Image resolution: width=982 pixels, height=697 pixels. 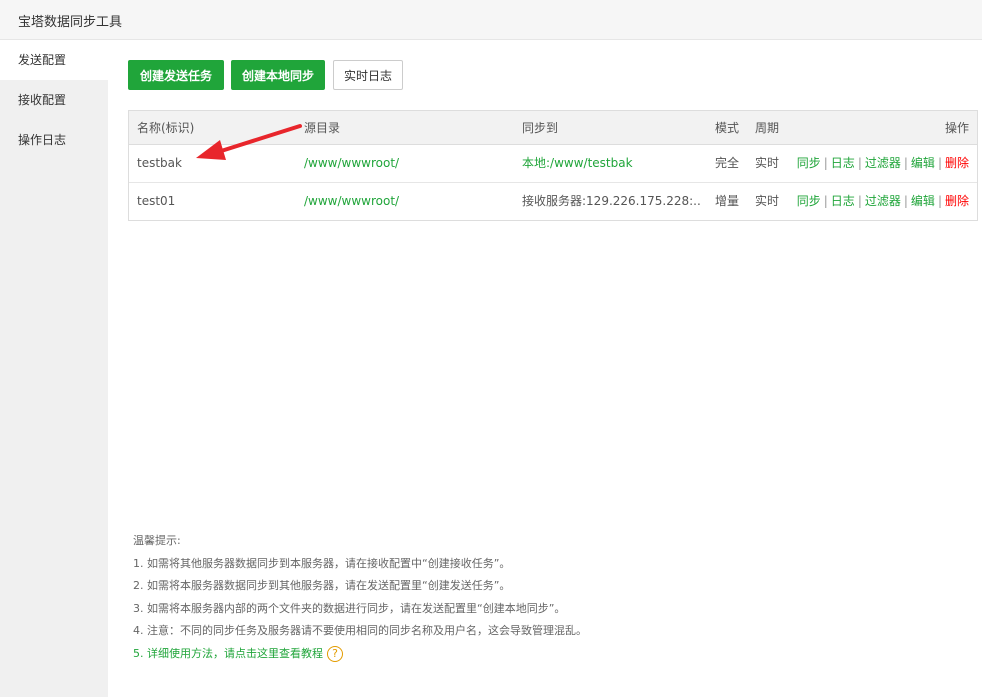 What do you see at coordinates (235, 653) in the screenshot?
I see `tutorial-link-text: 详细使用方法，请点击这里查看教程` at bounding box center [235, 653].